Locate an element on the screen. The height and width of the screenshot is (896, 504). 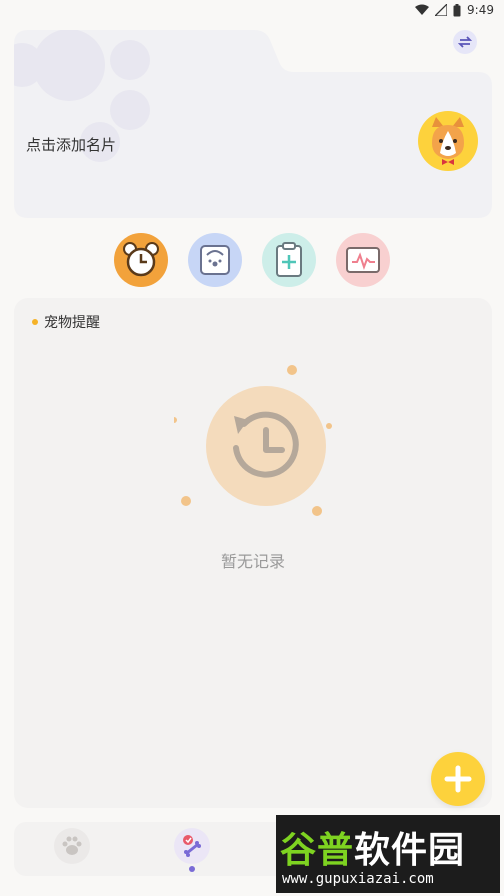
alarm-clock-icon is located at coordinates (141, 259).